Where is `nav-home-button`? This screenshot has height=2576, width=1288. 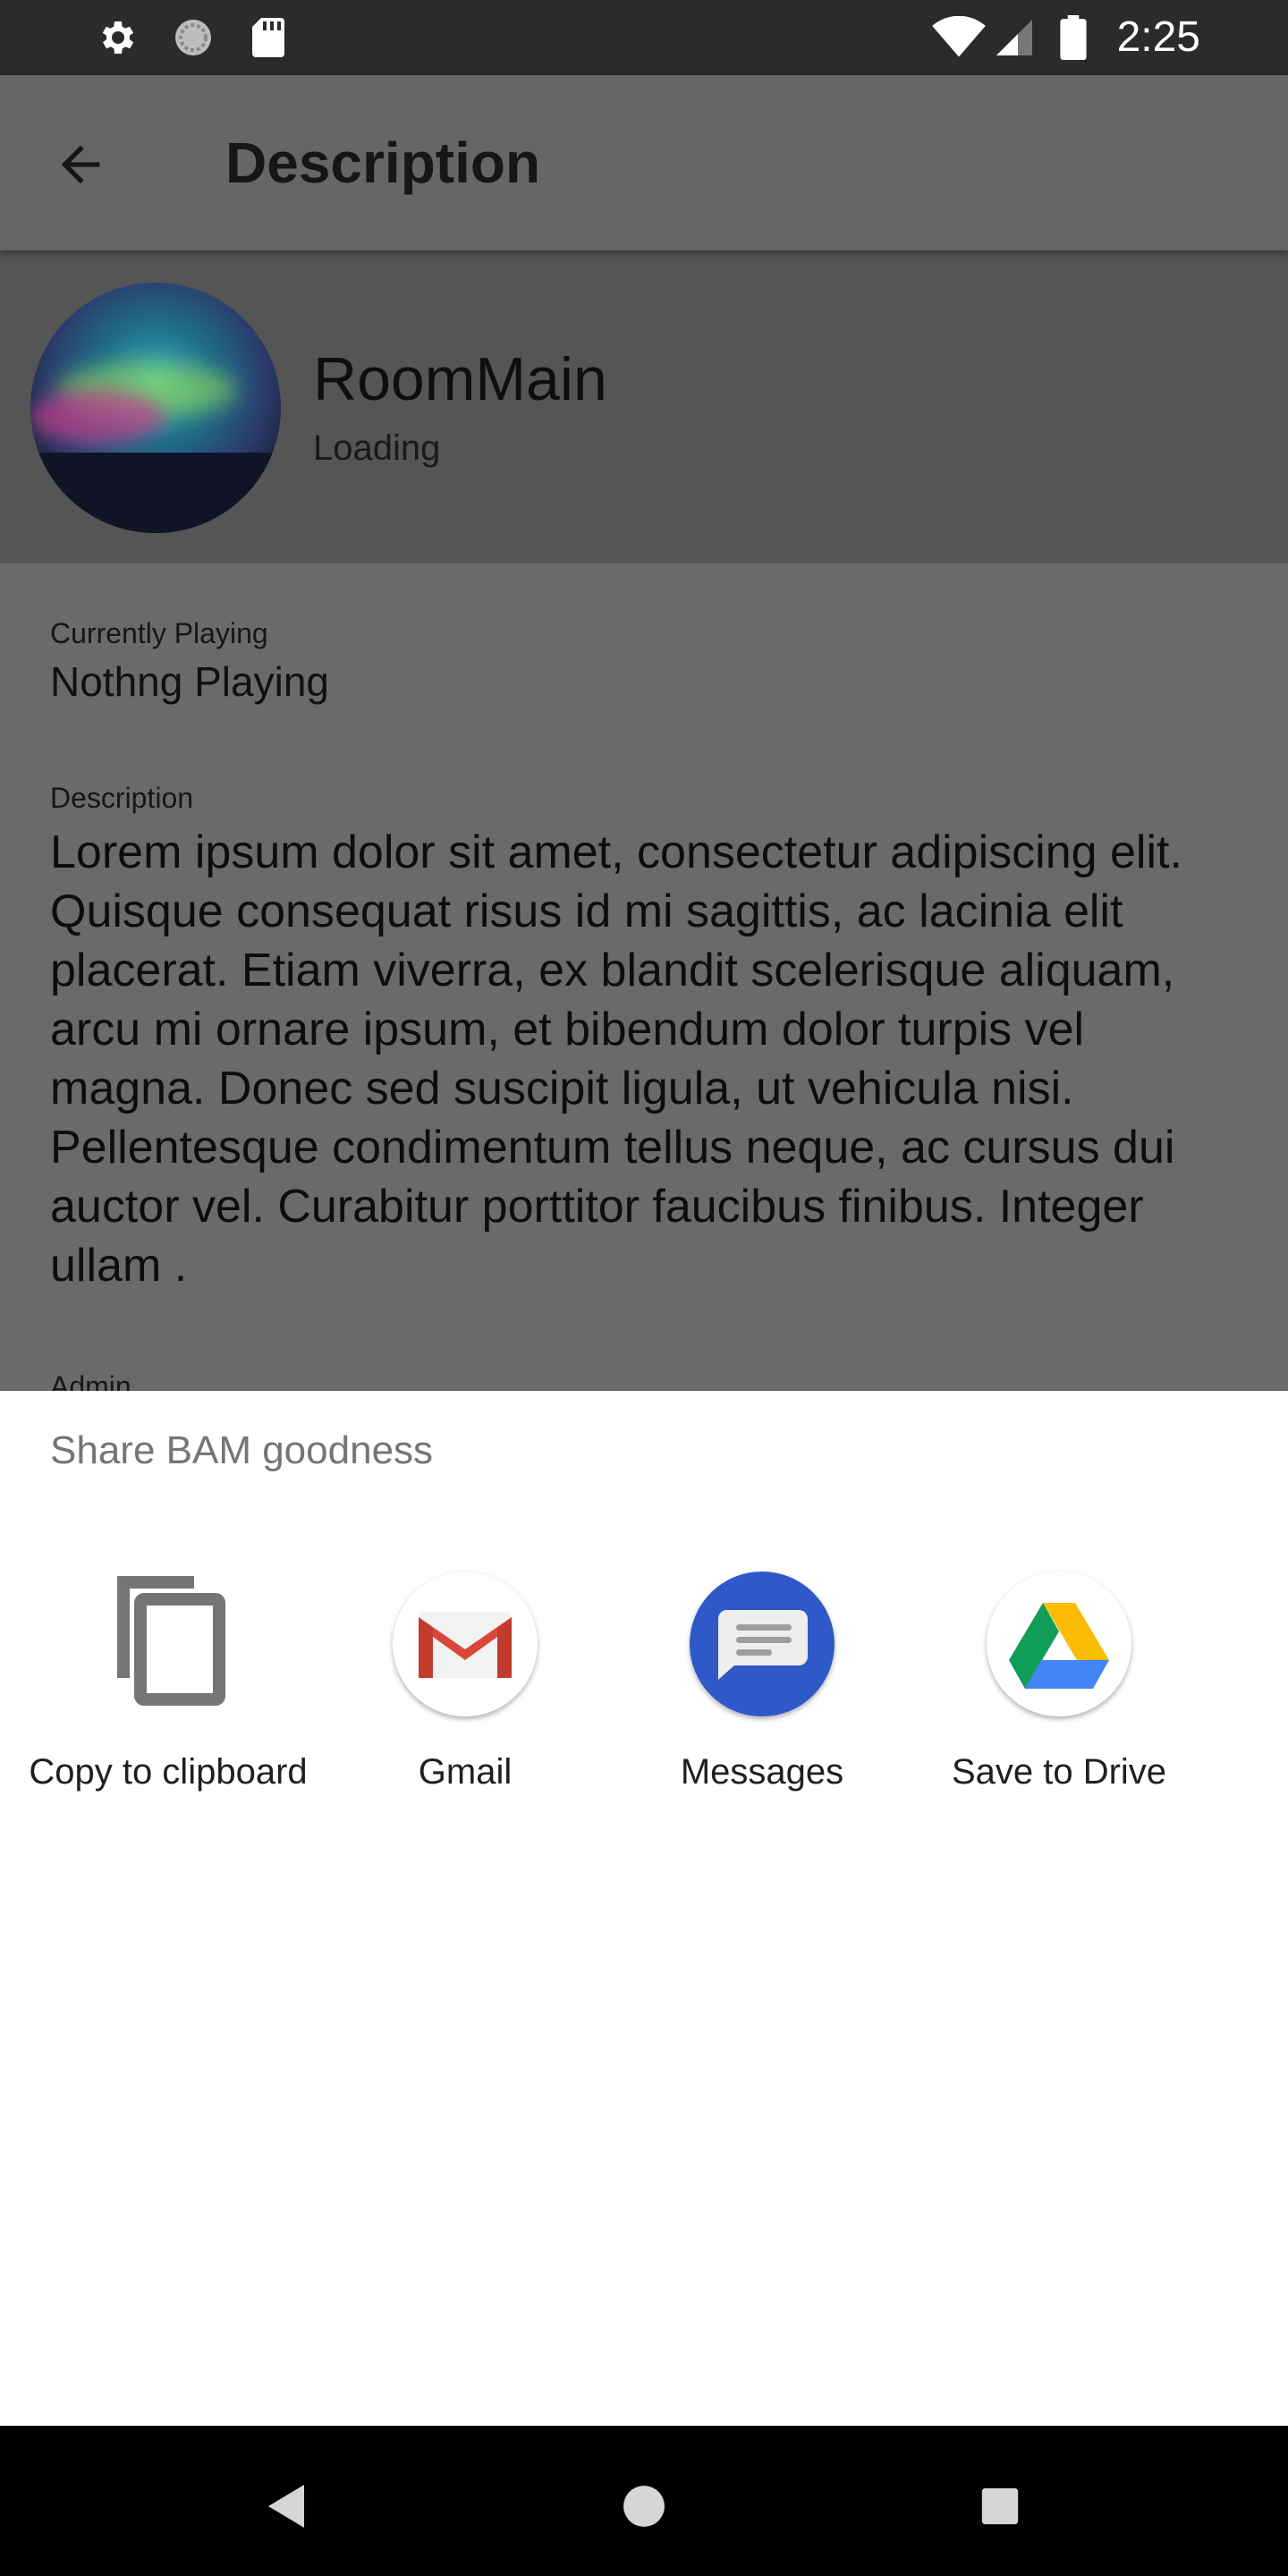
nav-home-button is located at coordinates (644, 2506).